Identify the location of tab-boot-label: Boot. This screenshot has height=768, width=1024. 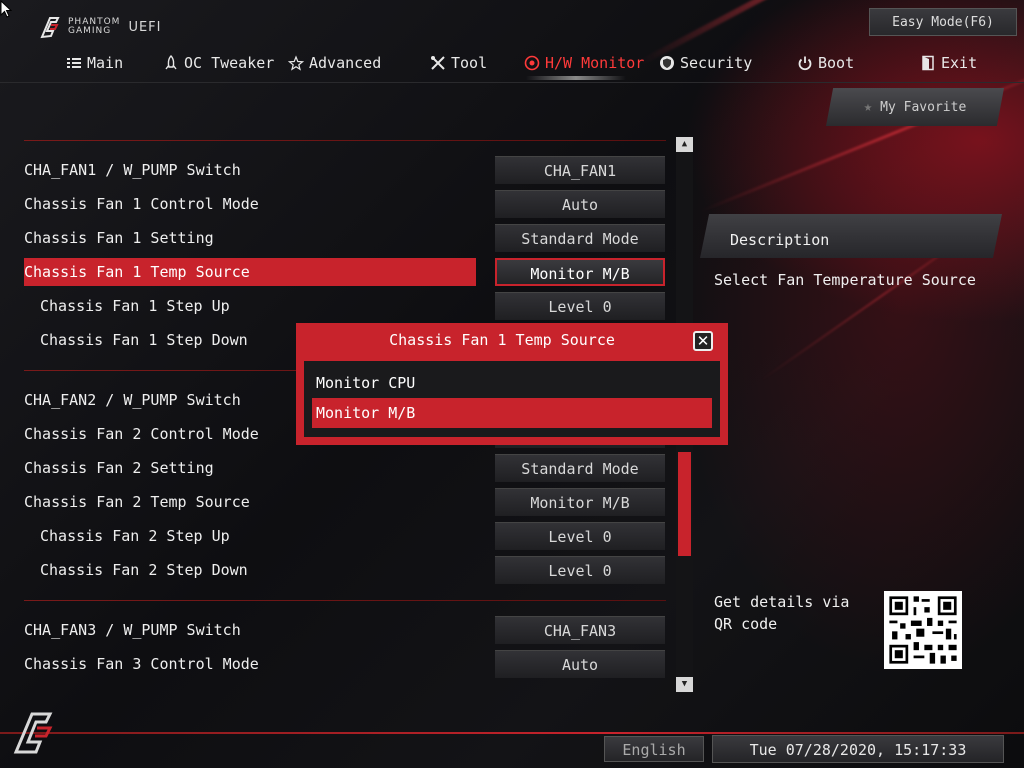
(836, 63).